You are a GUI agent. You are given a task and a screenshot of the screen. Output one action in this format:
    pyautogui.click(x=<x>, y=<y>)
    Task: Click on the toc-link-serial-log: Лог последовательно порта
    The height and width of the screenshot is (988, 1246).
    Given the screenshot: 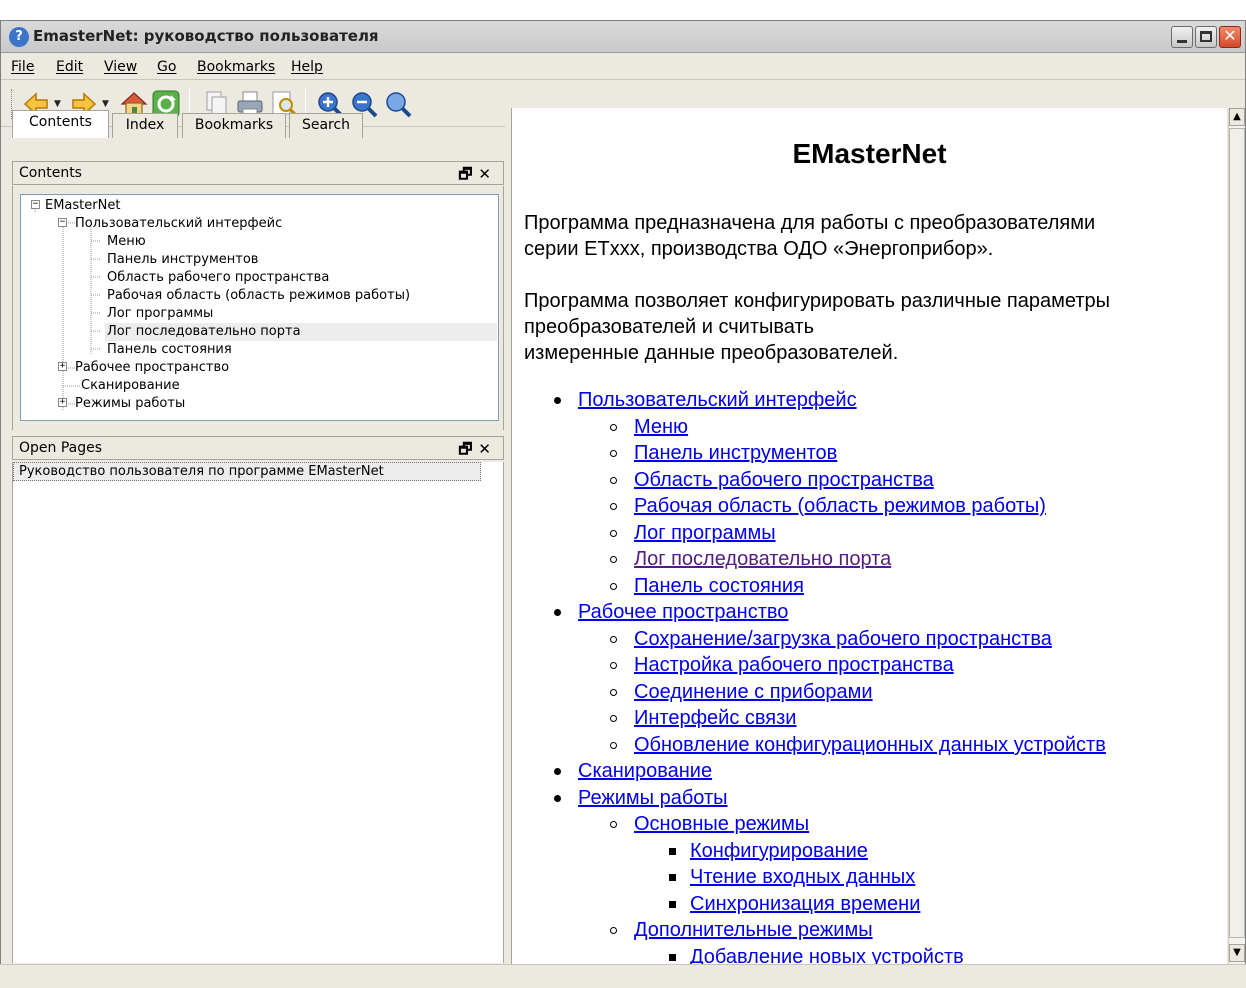 What is the action you would take?
    pyautogui.click(x=762, y=559)
    